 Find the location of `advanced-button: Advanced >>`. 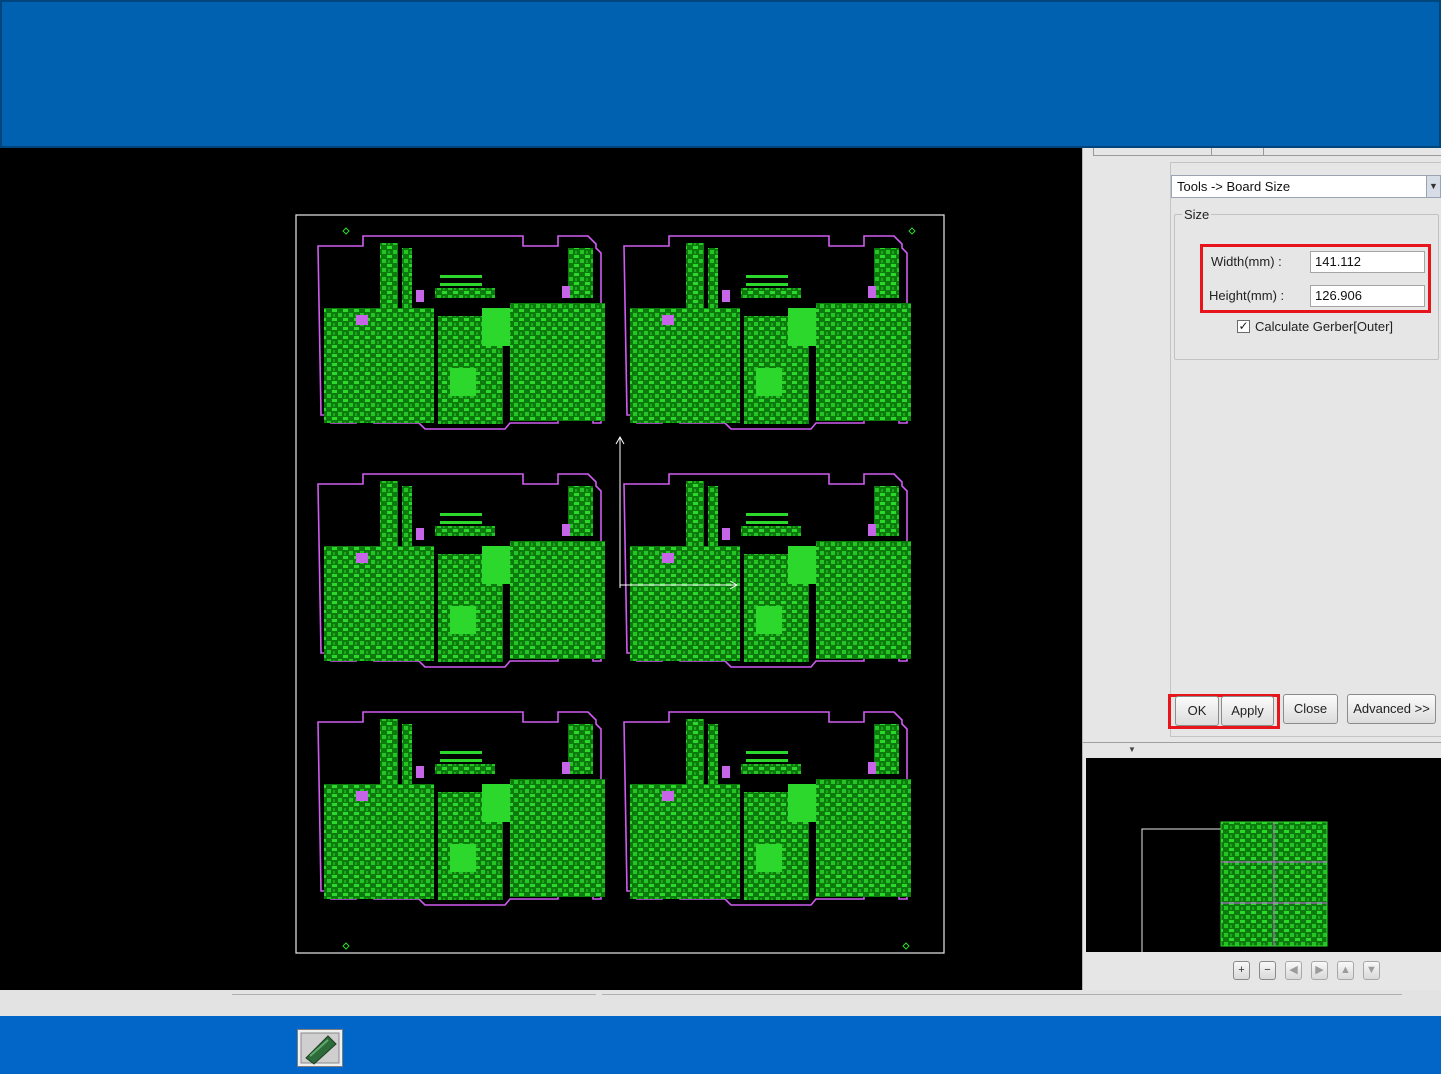

advanced-button: Advanced >> is located at coordinates (1391, 709).